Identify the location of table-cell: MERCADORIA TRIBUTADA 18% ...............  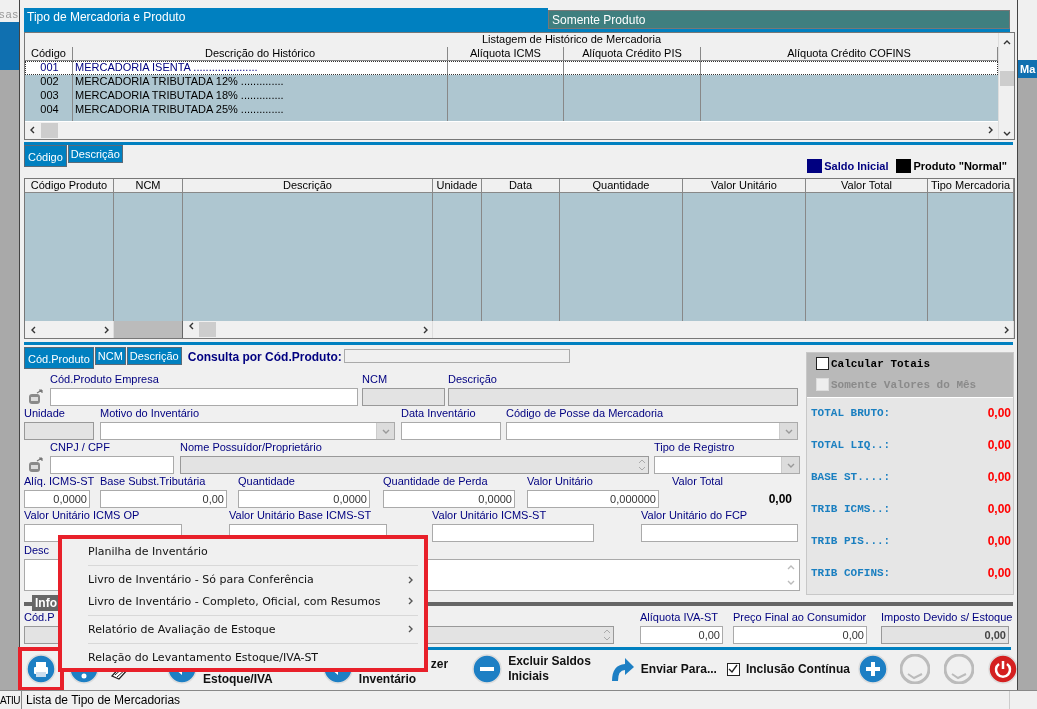
(260, 96).